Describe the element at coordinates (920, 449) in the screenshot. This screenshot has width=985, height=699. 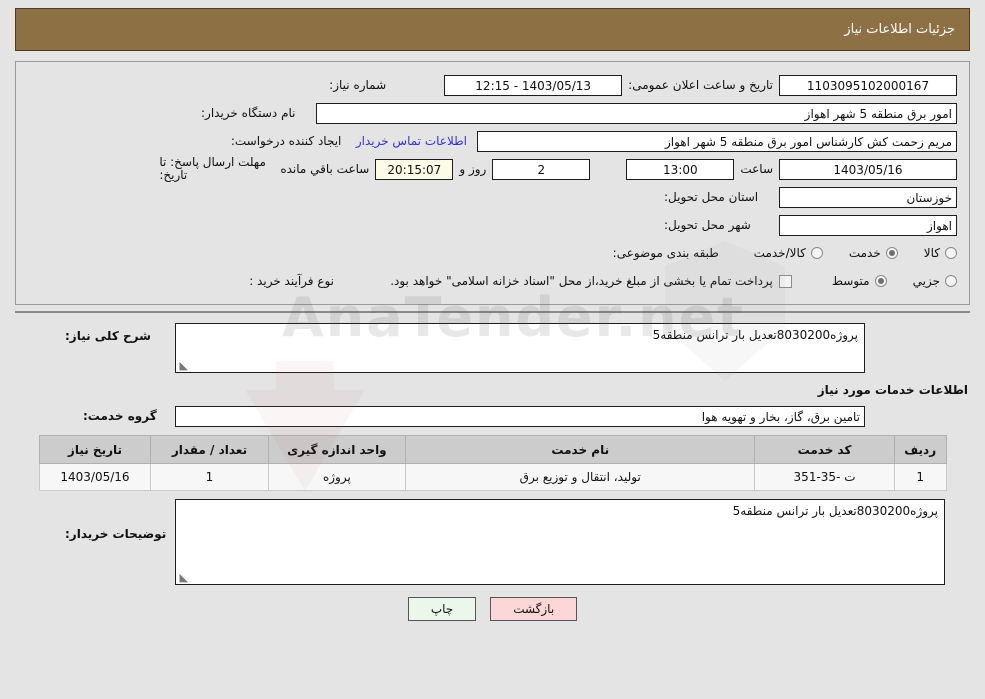
I see `col-header-radif: ردیف` at that location.